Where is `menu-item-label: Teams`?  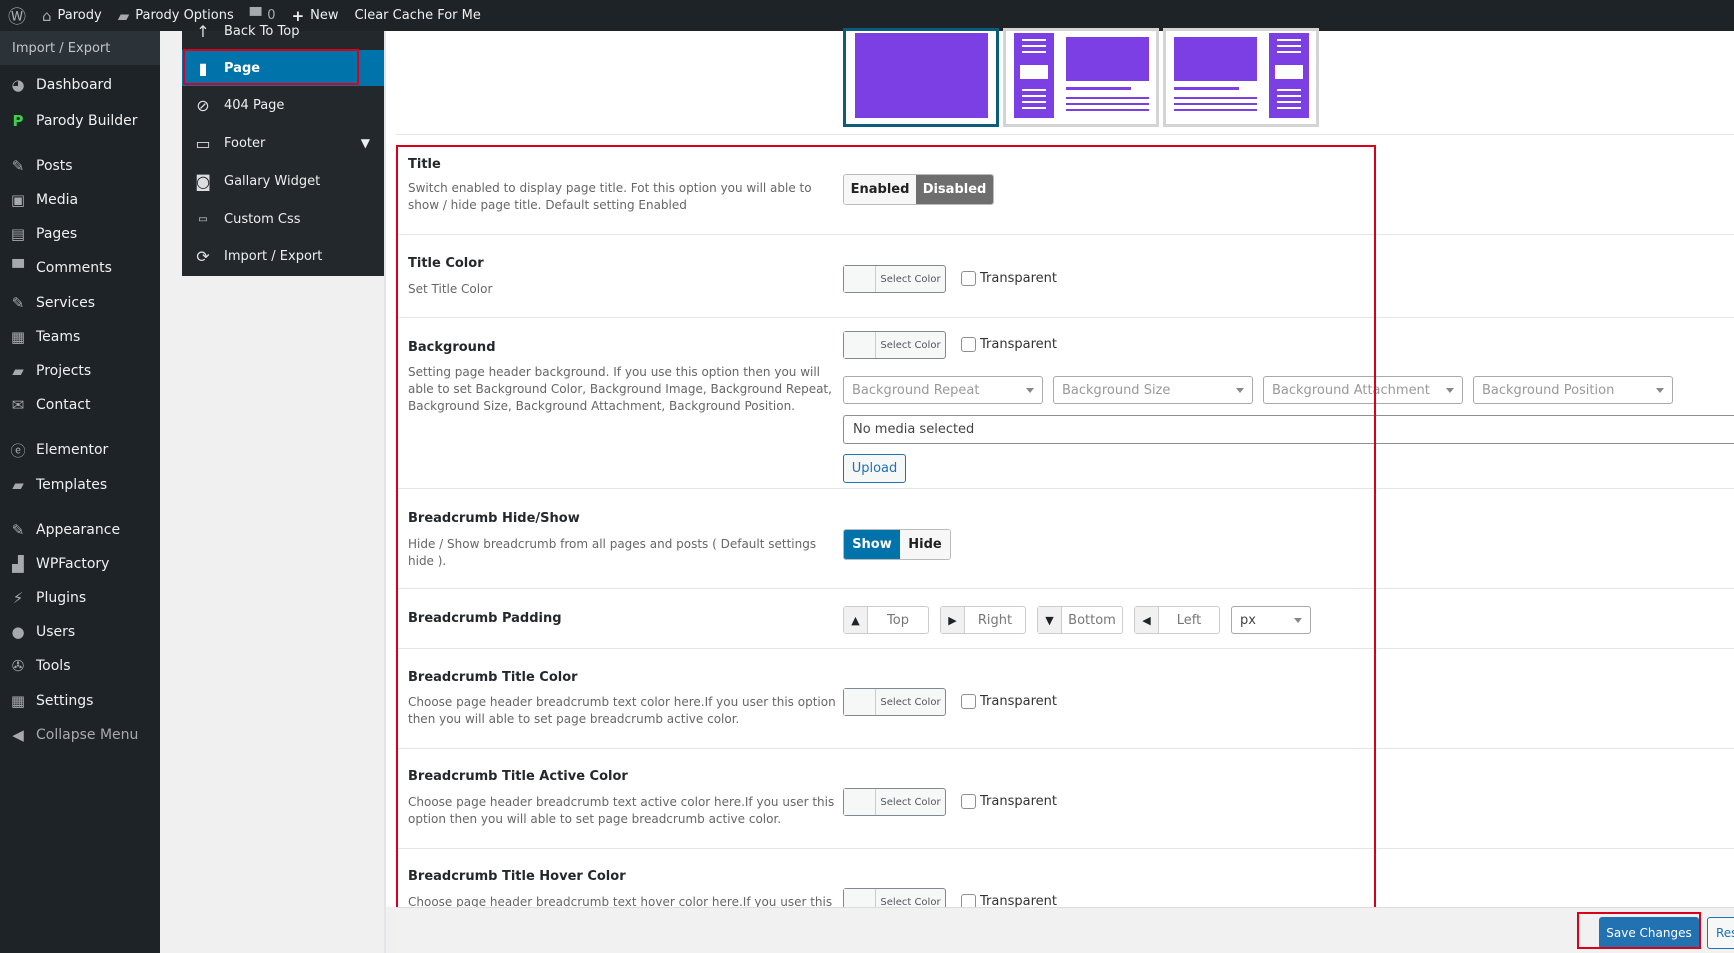 menu-item-label: Teams is located at coordinates (58, 337).